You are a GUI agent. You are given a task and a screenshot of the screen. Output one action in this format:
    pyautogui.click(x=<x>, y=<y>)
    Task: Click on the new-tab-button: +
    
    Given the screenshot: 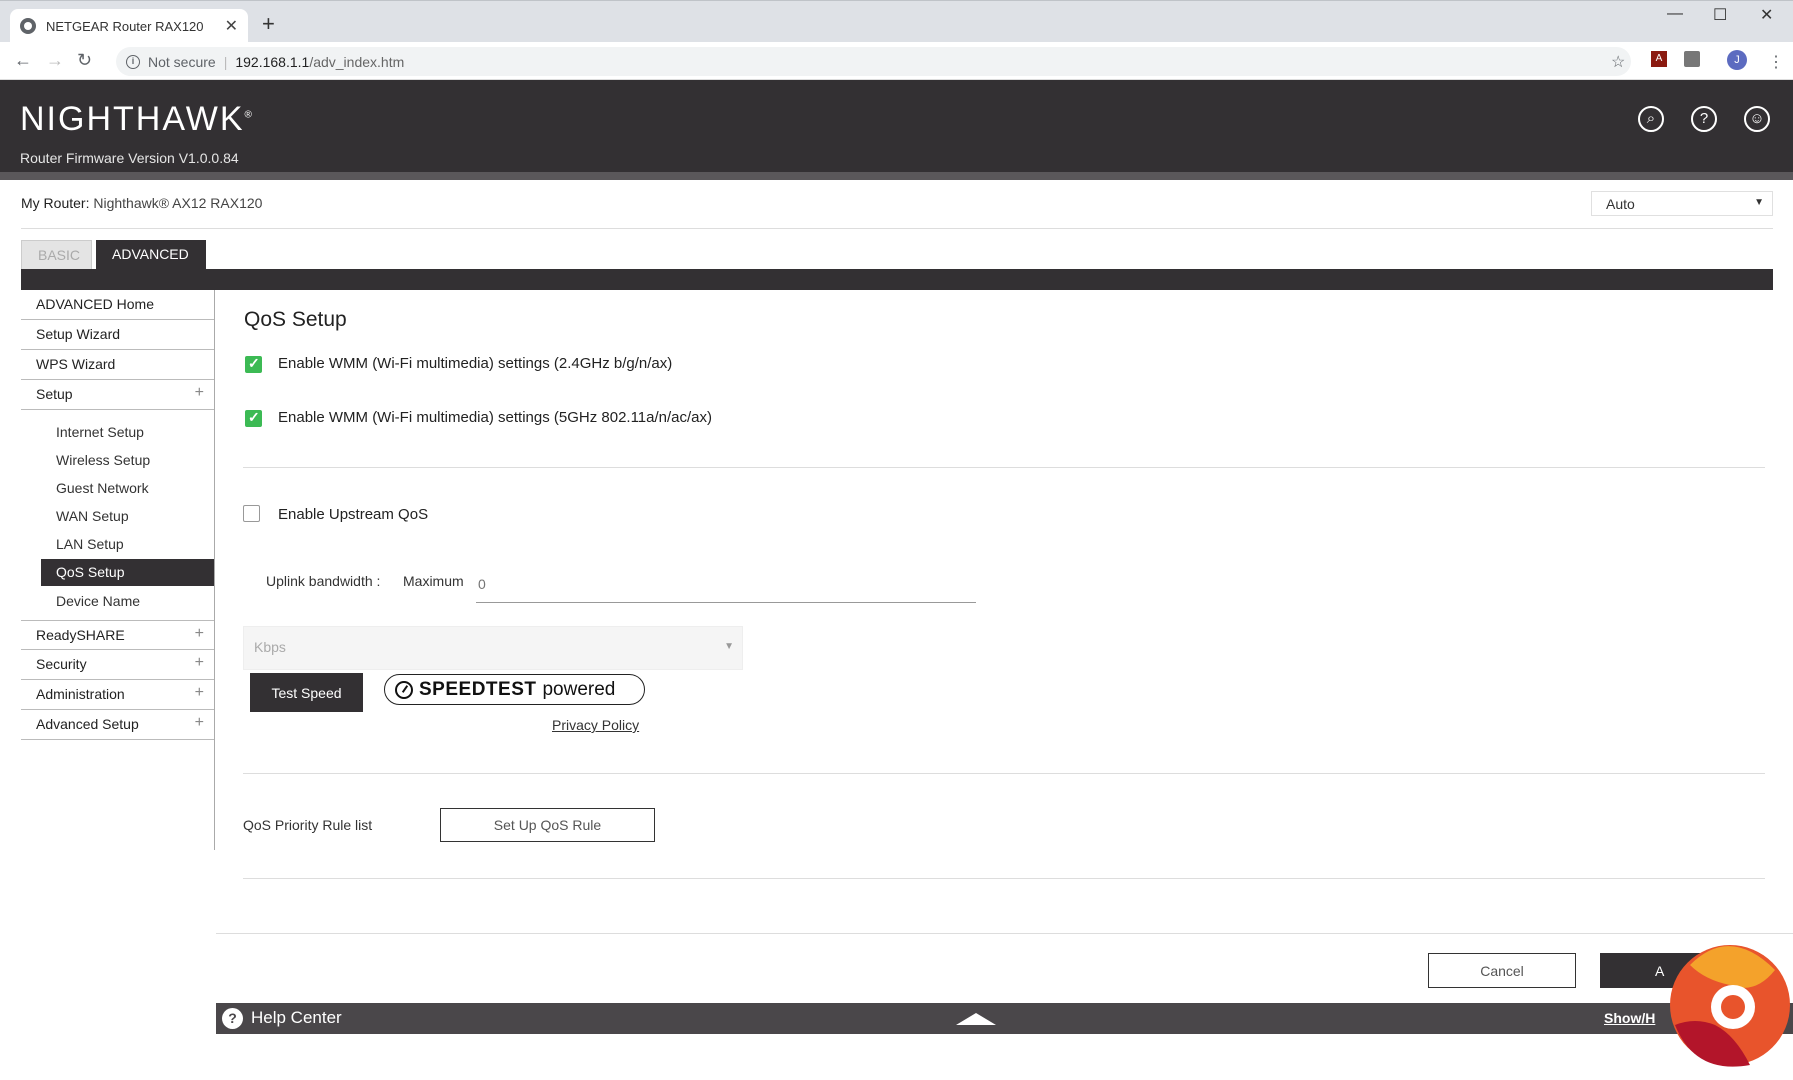 What is the action you would take?
    pyautogui.click(x=268, y=24)
    